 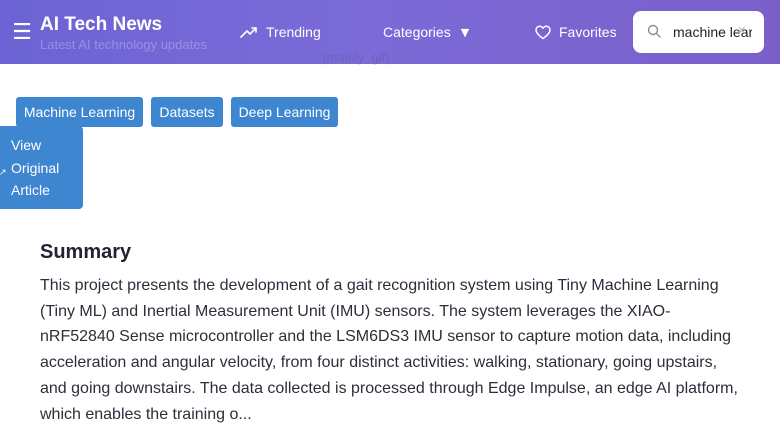 What do you see at coordinates (249, 32) in the screenshot?
I see `trending-icon` at bounding box center [249, 32].